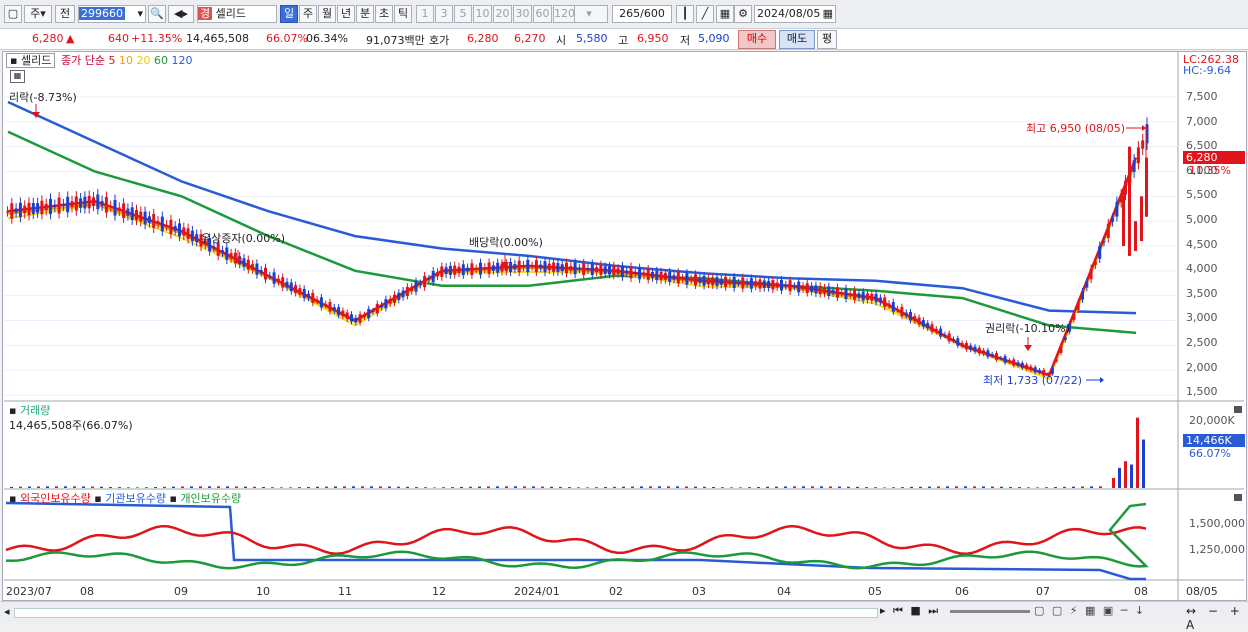  What do you see at coordinates (1202, 269) in the screenshot?
I see `price-ytick: 4,000` at bounding box center [1202, 269].